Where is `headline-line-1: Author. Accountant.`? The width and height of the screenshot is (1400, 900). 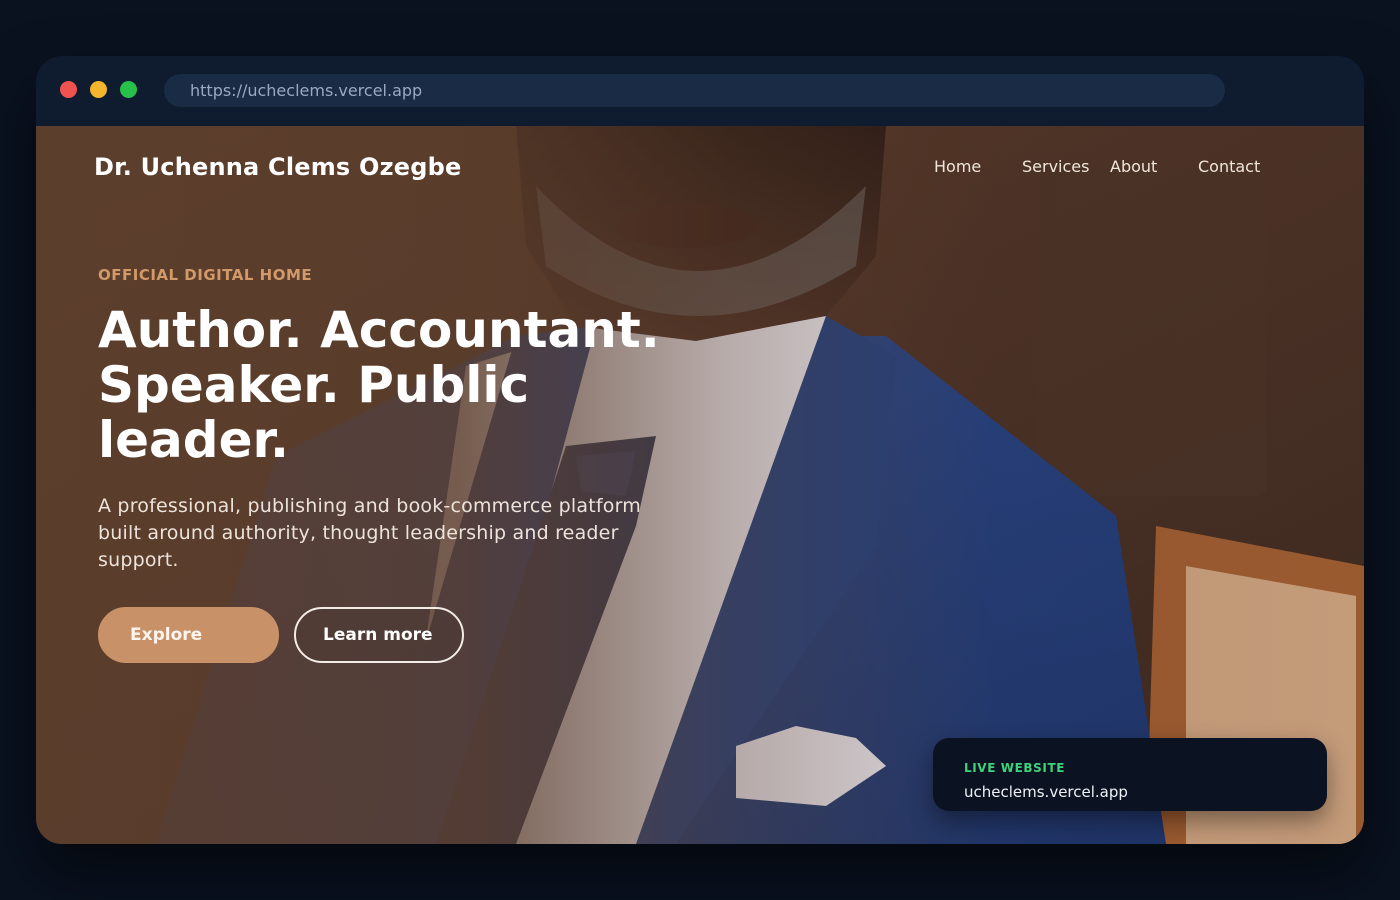
headline-line-1: Author. Accountant. is located at coordinates (379, 330).